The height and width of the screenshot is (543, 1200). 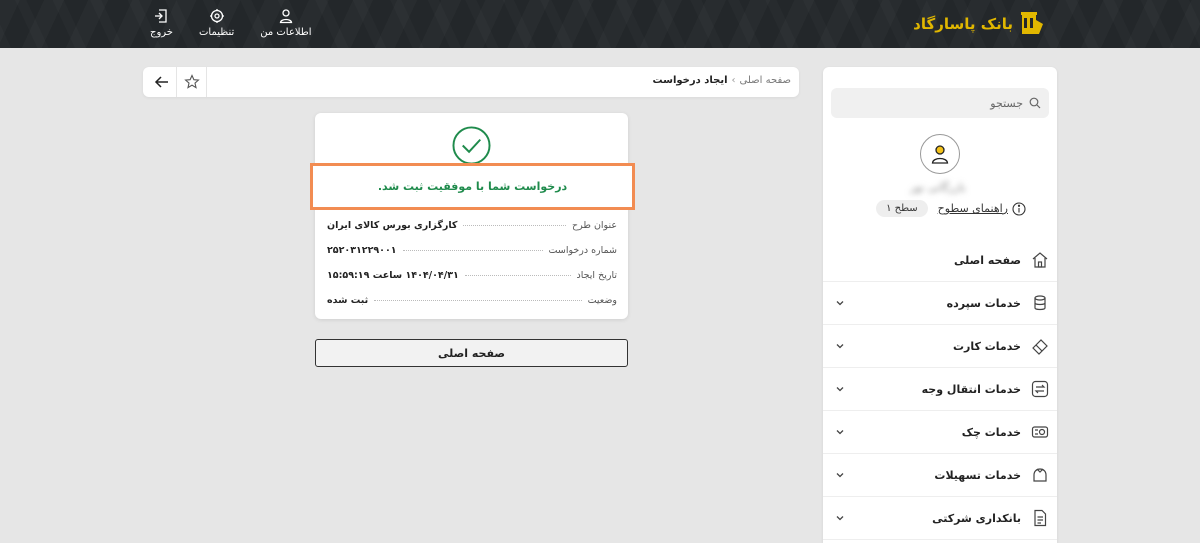 I want to click on detail-label: شماره درخواست, so click(x=582, y=250).